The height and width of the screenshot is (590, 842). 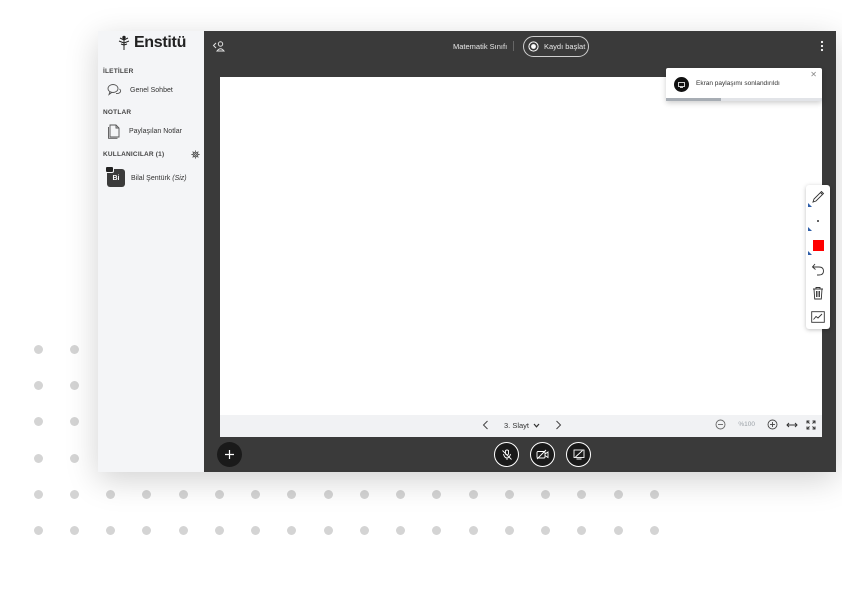 What do you see at coordinates (179, 178) in the screenshot?
I see `you-label: (Siz)` at bounding box center [179, 178].